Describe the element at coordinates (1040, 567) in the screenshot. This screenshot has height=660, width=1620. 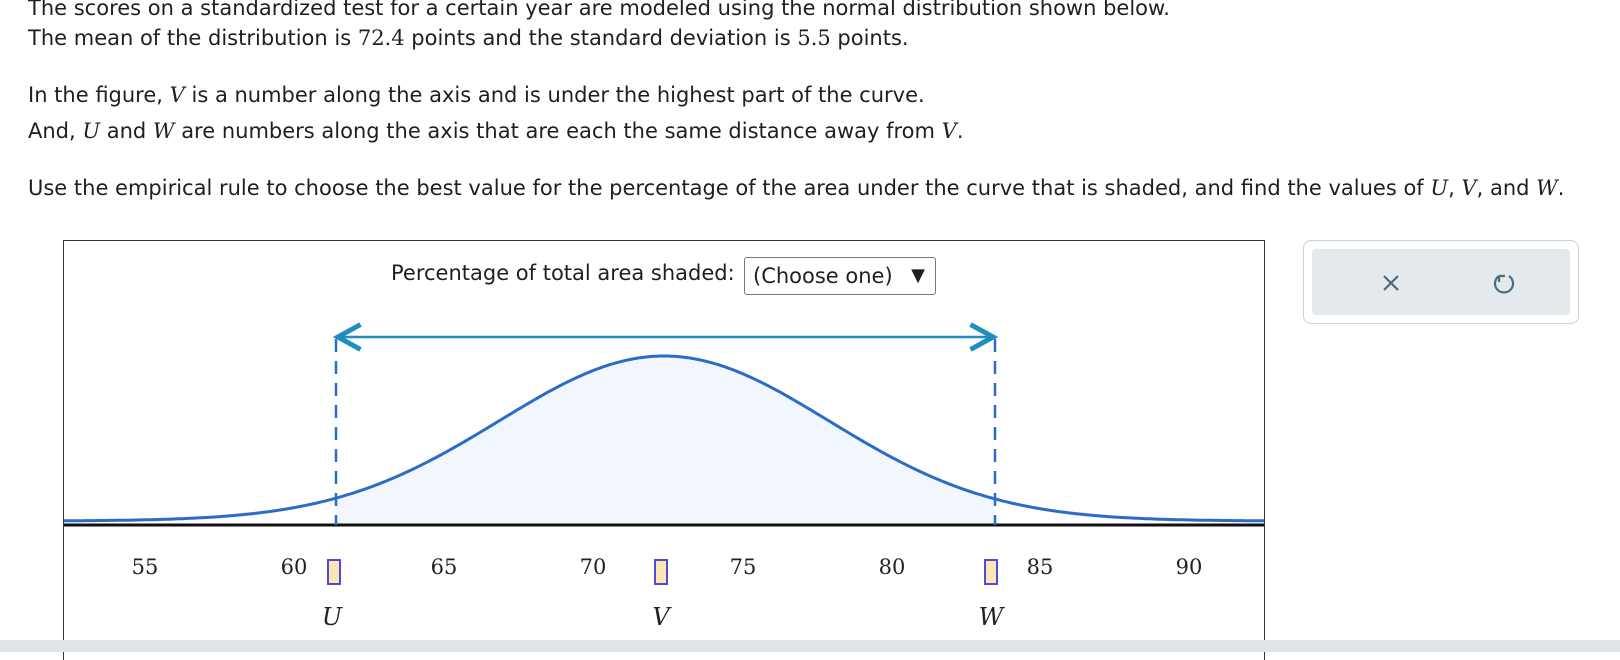
I see `tick-label: 85` at that location.